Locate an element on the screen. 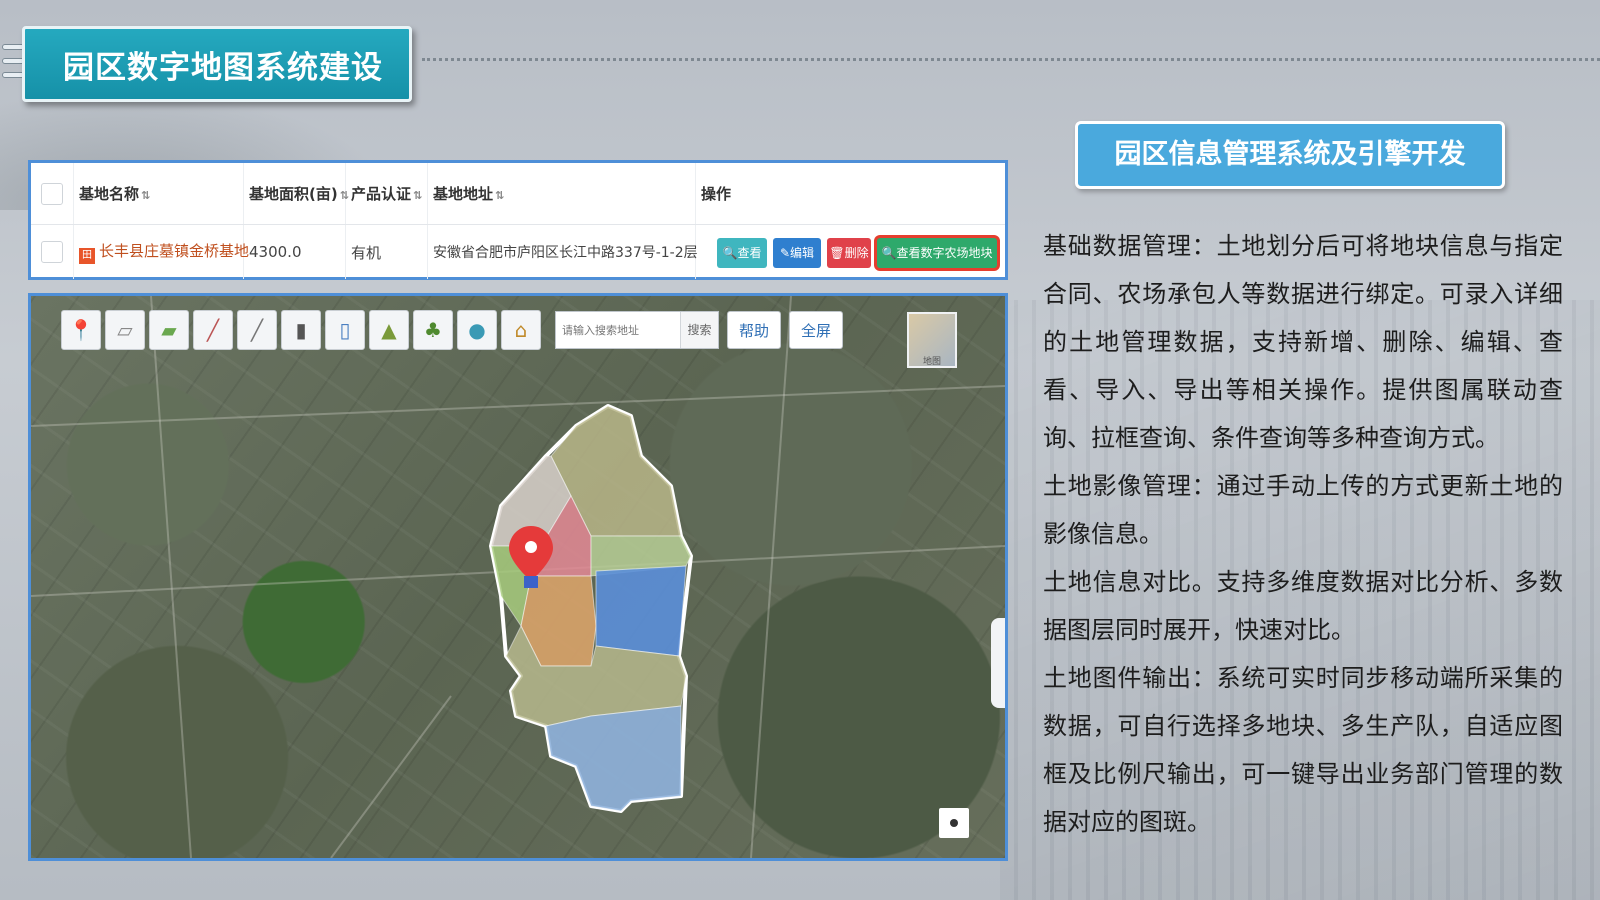 This screenshot has width=1600, height=900. highway-tool-icon: ▮ is located at coordinates (301, 330).